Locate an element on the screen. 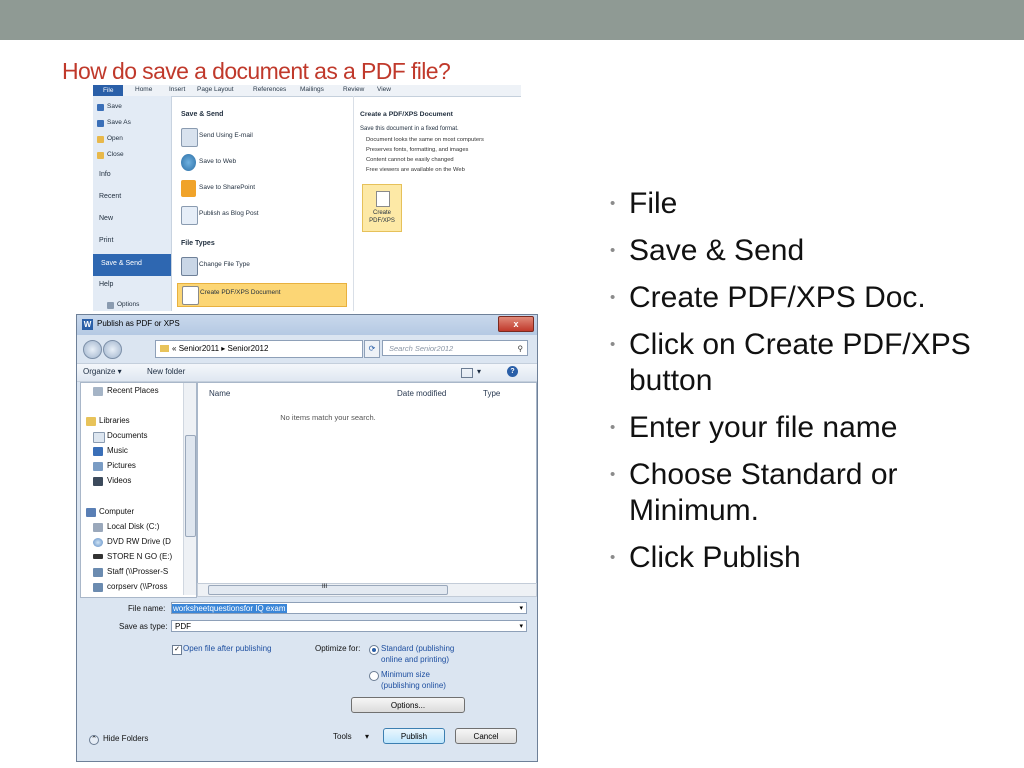 This screenshot has height=768, width=1024. hide-folders-icon: ⌃ is located at coordinates (94, 740).